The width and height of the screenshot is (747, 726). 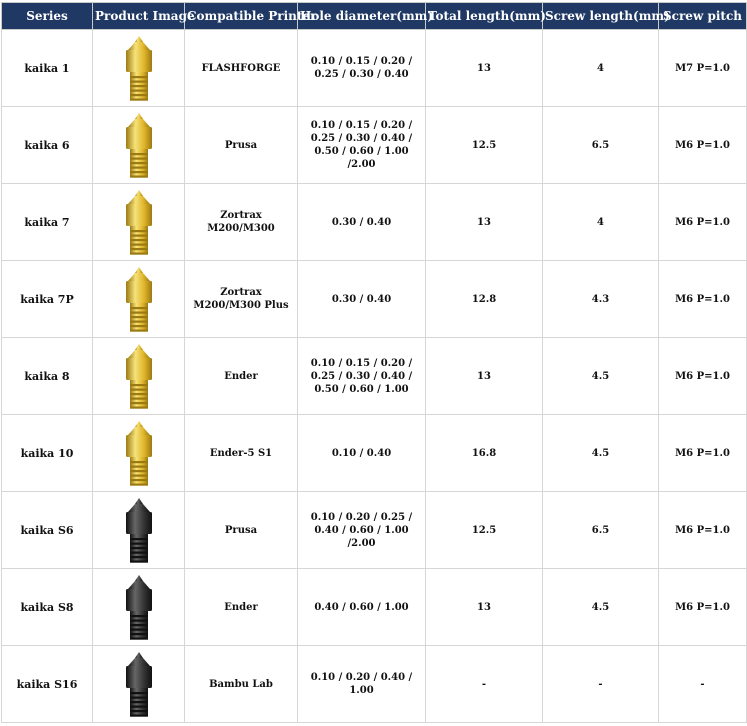 What do you see at coordinates (361, 607) in the screenshot?
I see `hole-diameter-cell: 0.40 / 0.60 / 1.00` at bounding box center [361, 607].